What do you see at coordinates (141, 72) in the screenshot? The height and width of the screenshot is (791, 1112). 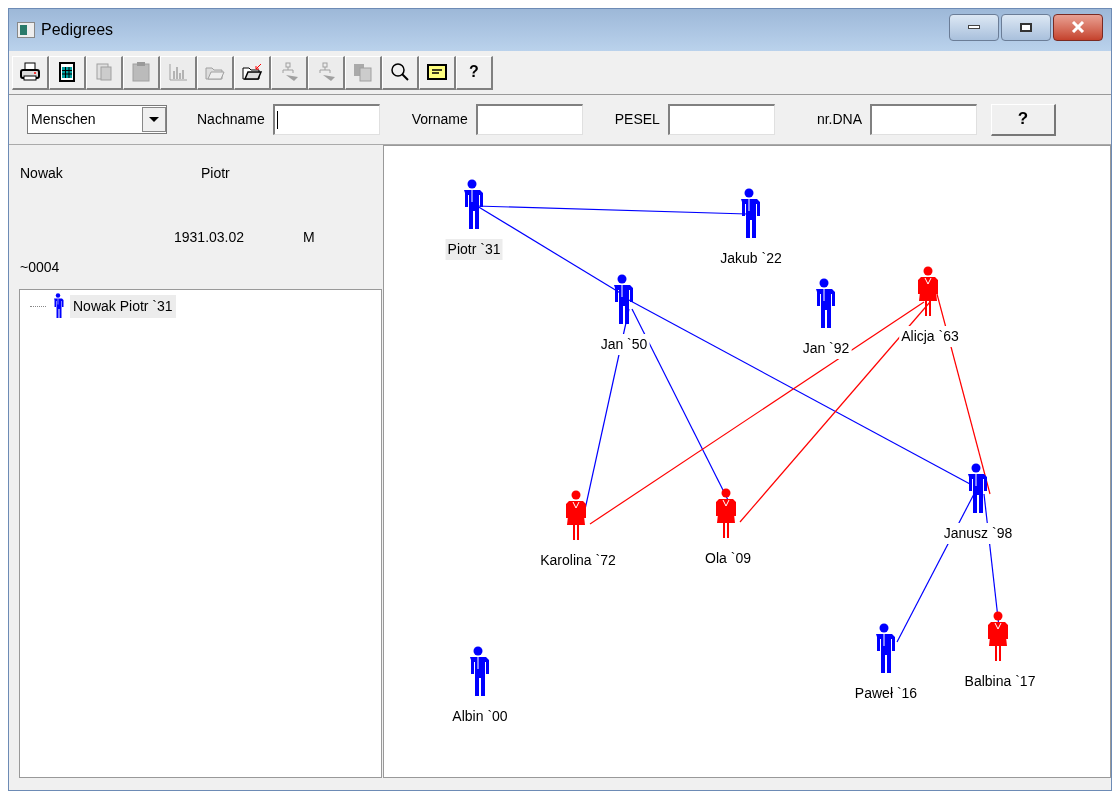 I see `clipboard-icon` at bounding box center [141, 72].